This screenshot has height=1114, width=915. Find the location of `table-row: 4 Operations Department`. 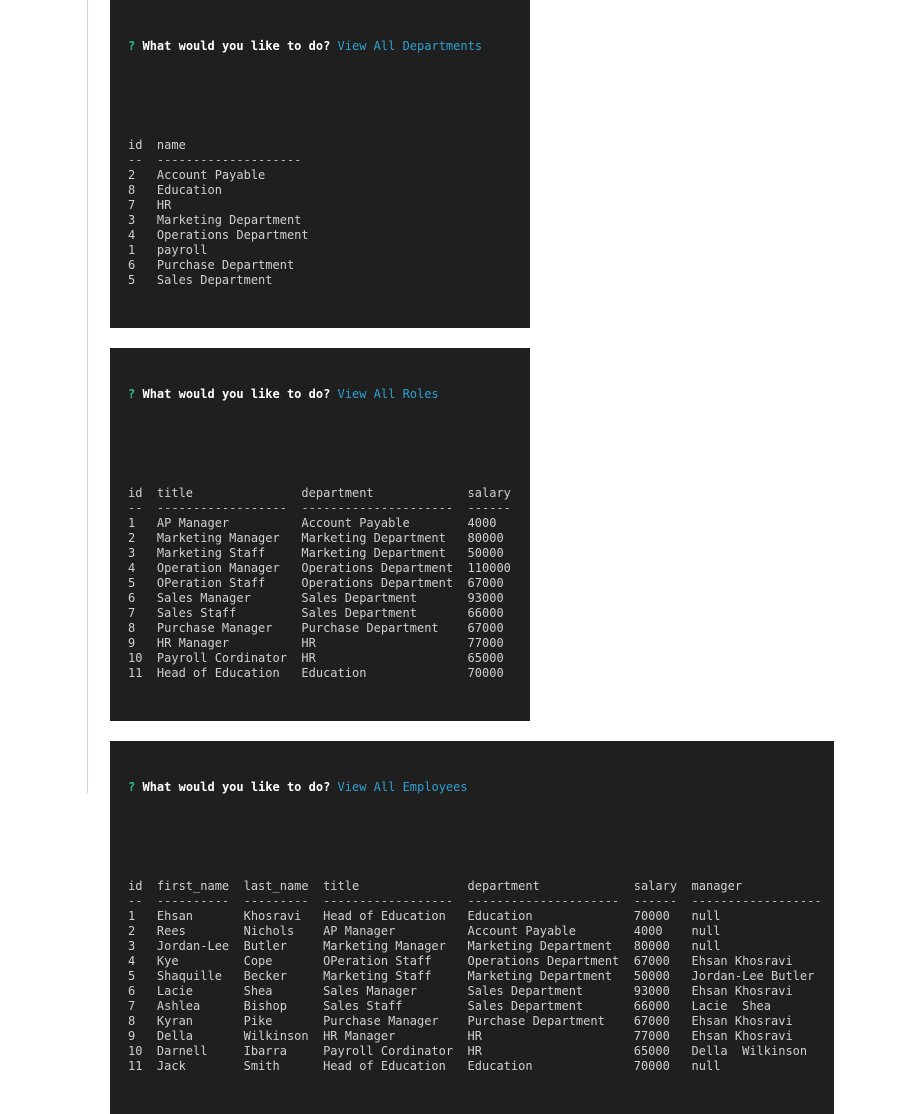

table-row: 4 Operations Department is located at coordinates (218, 235).